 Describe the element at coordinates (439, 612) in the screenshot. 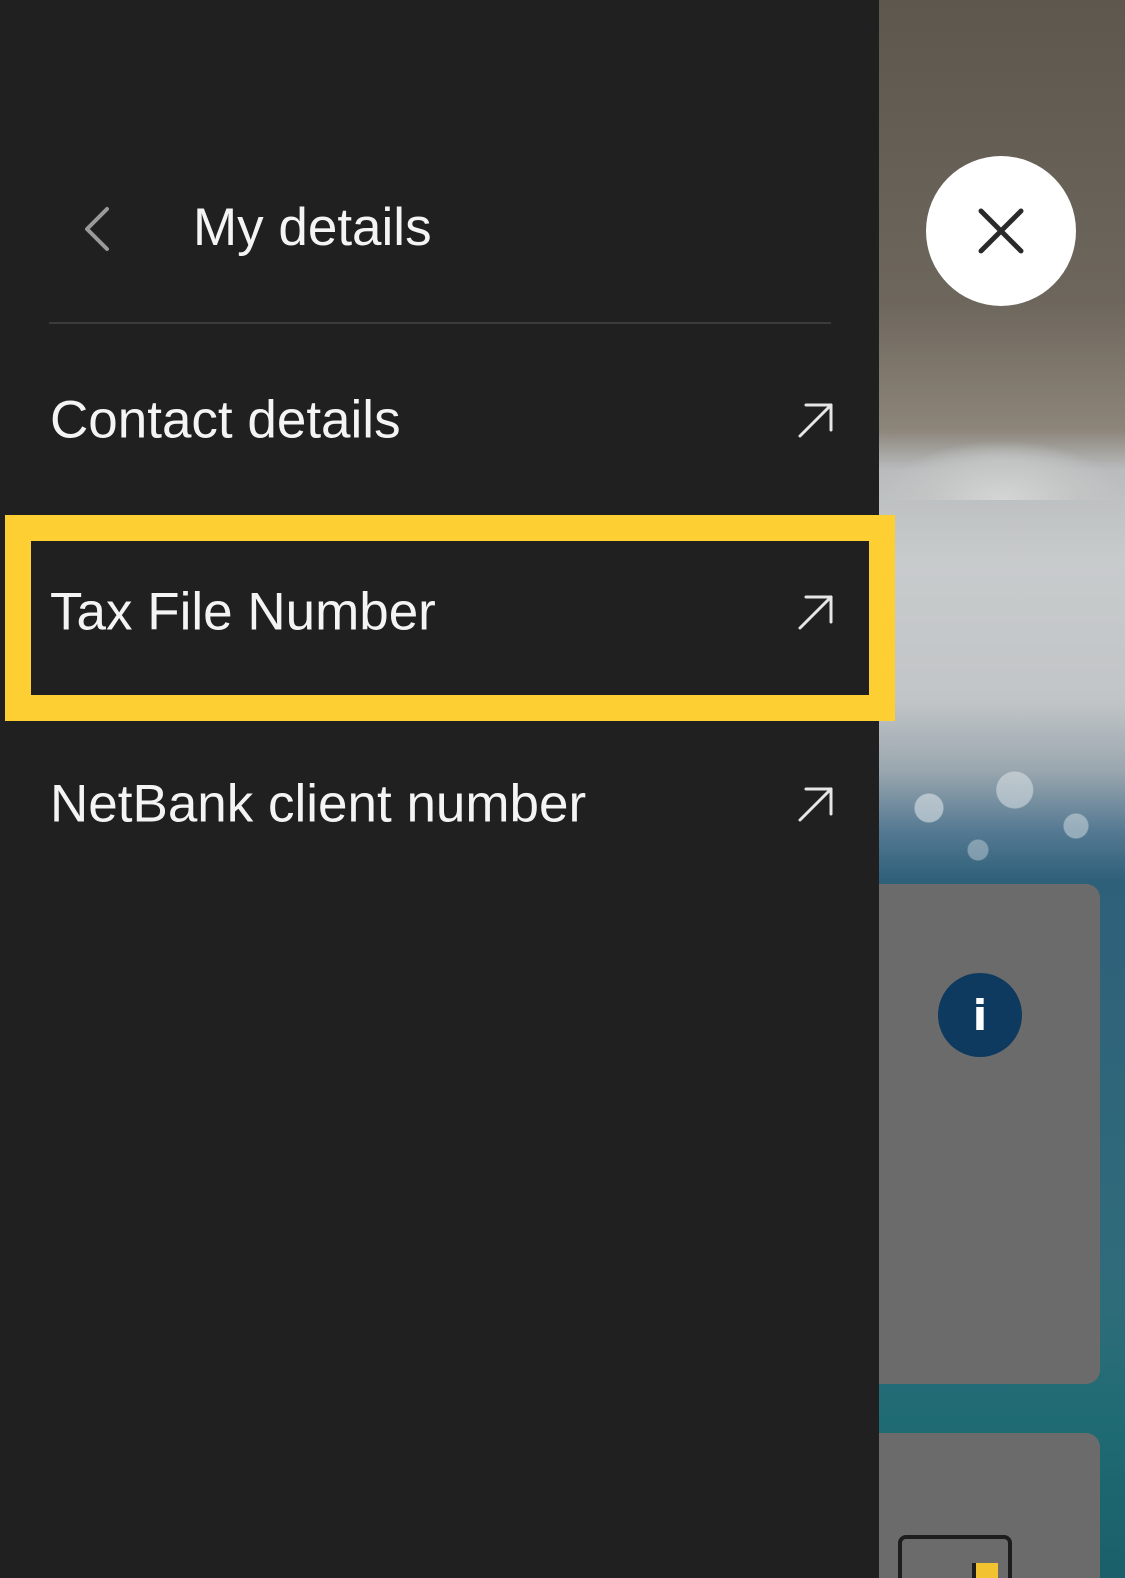

I see `menu-item-tax-file-number: Tax File Number` at that location.